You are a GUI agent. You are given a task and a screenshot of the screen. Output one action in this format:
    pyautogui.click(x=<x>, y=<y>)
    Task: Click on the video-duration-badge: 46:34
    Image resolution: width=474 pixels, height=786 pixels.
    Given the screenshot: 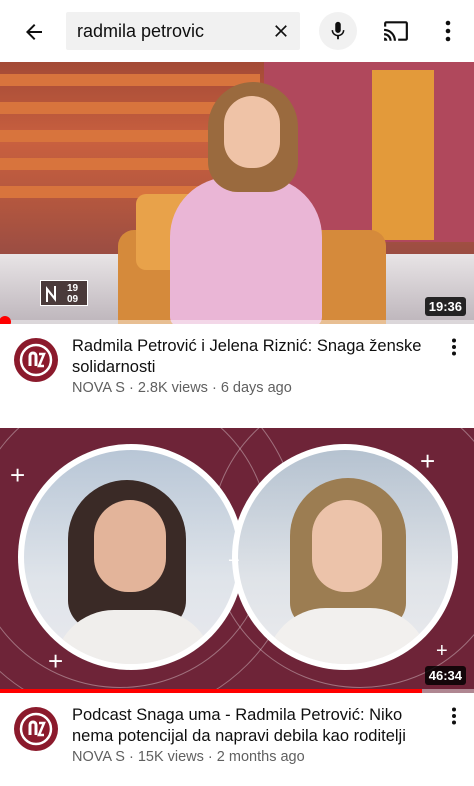 What is the action you would take?
    pyautogui.click(x=445, y=675)
    